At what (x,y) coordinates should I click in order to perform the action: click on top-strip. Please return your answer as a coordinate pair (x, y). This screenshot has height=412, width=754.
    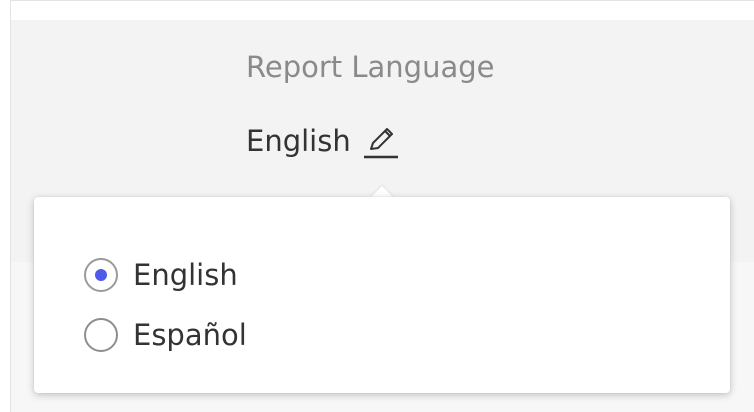
    Looking at the image, I should click on (382, 10).